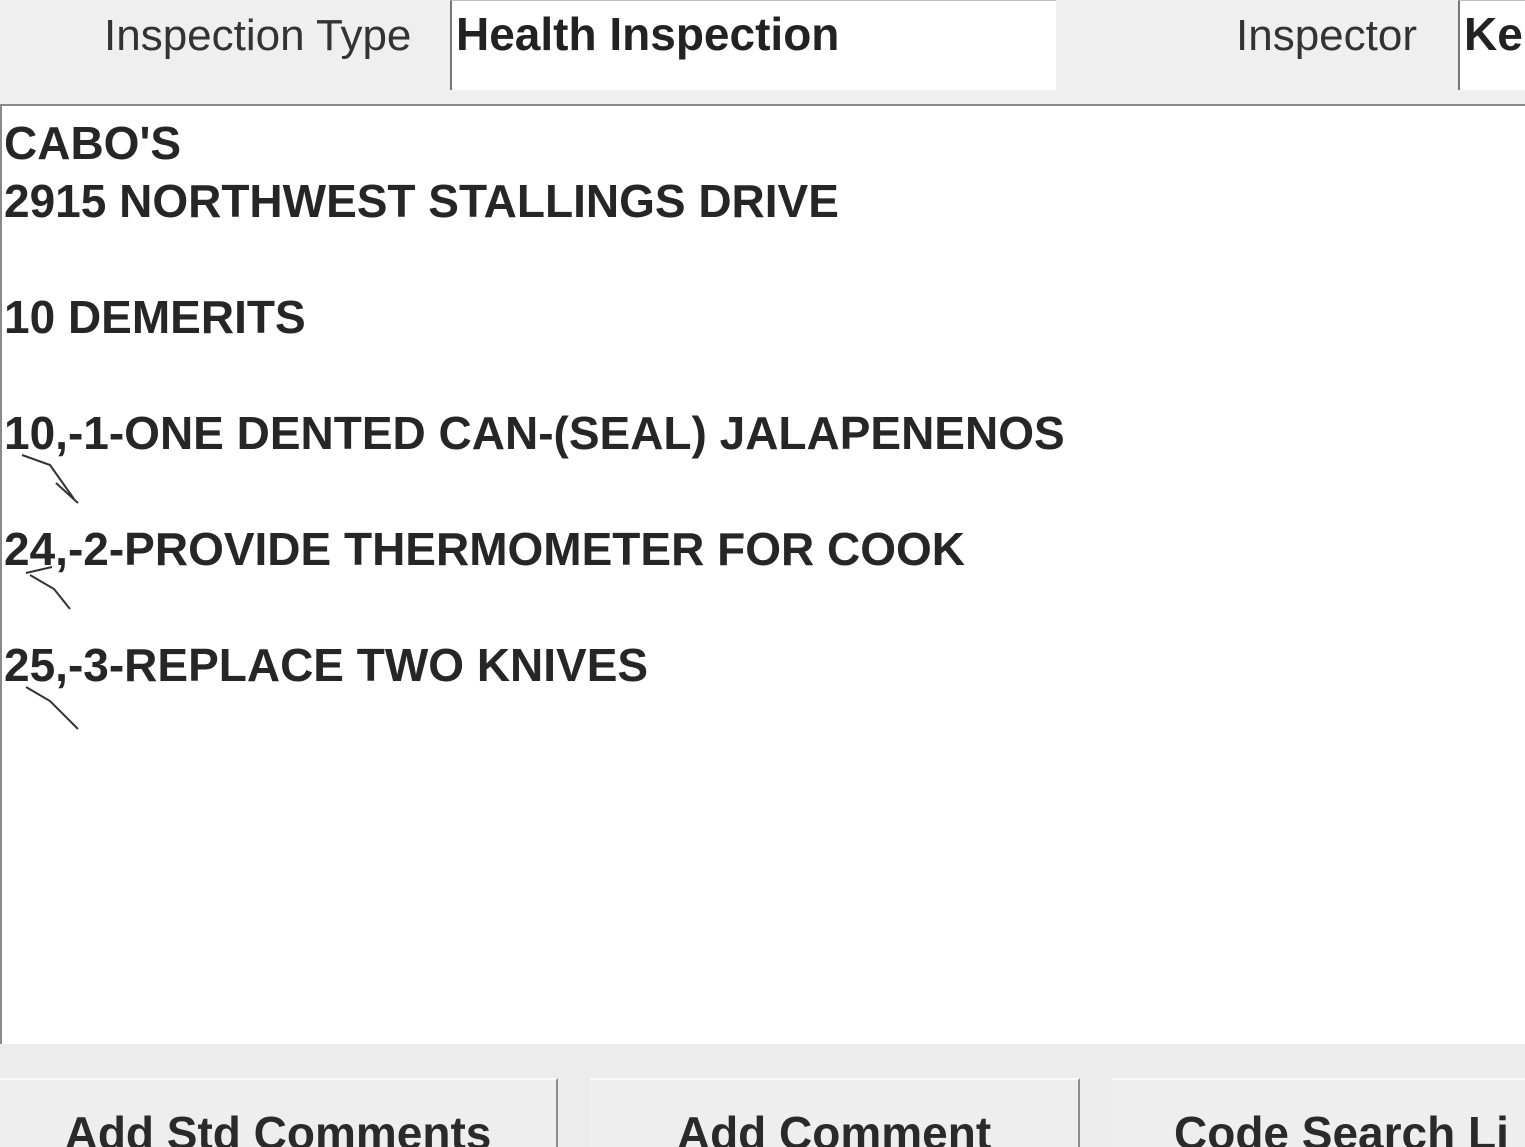 The height and width of the screenshot is (1147, 1525). What do you see at coordinates (484, 549) in the screenshot?
I see `comment-line-text: 24,-2-PROVIDE THERMOMETER FOR COOK` at bounding box center [484, 549].